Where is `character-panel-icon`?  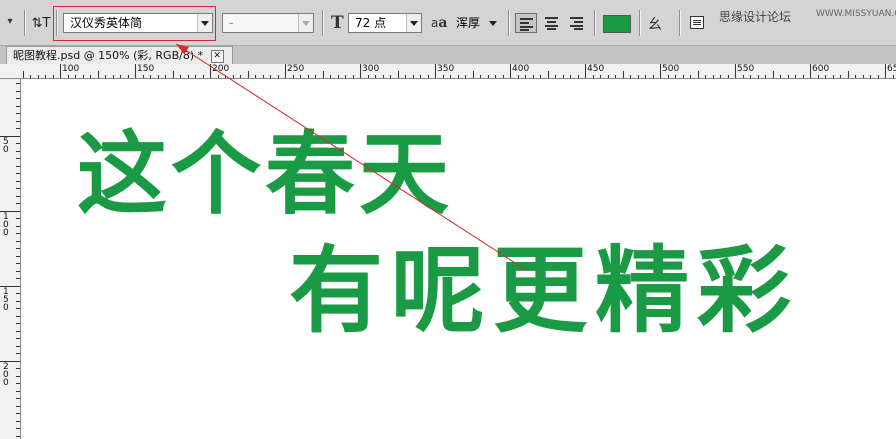 character-panel-icon is located at coordinates (697, 22).